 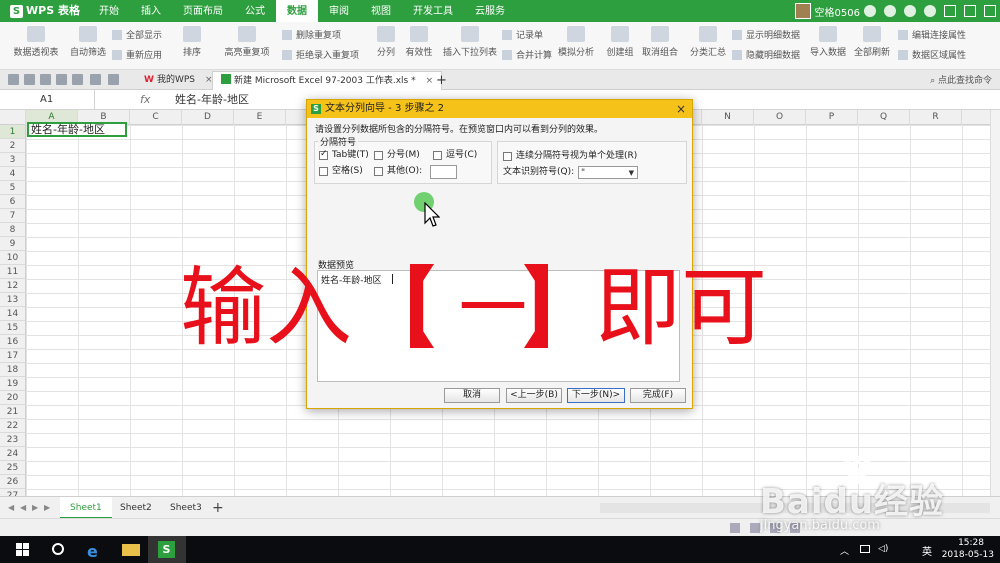 What do you see at coordinates (767, 55) in the screenshot?
I see `hide-detail-button: 隐藏明细数据` at bounding box center [767, 55].